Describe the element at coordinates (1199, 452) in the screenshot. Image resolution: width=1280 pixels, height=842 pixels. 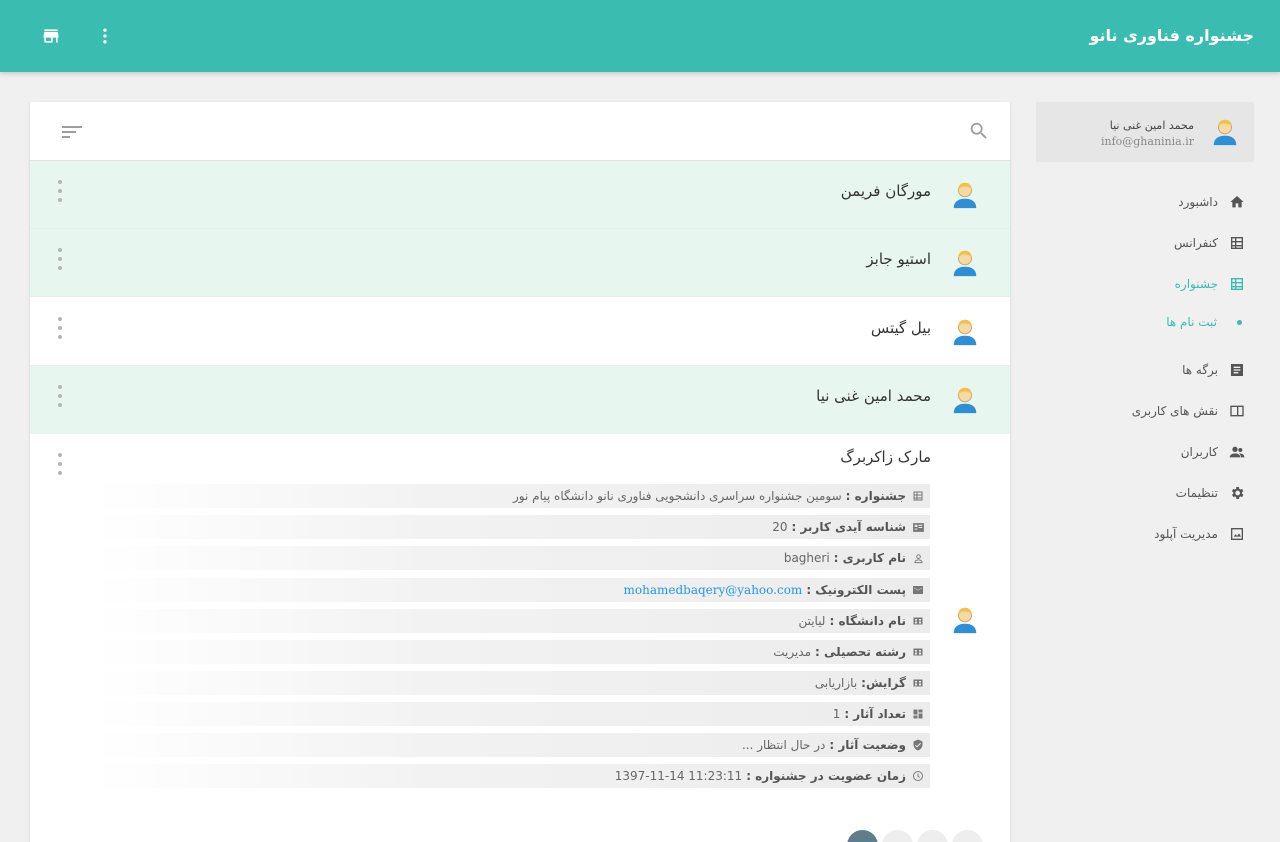
I see `sidebar-item-label: کاربران` at that location.